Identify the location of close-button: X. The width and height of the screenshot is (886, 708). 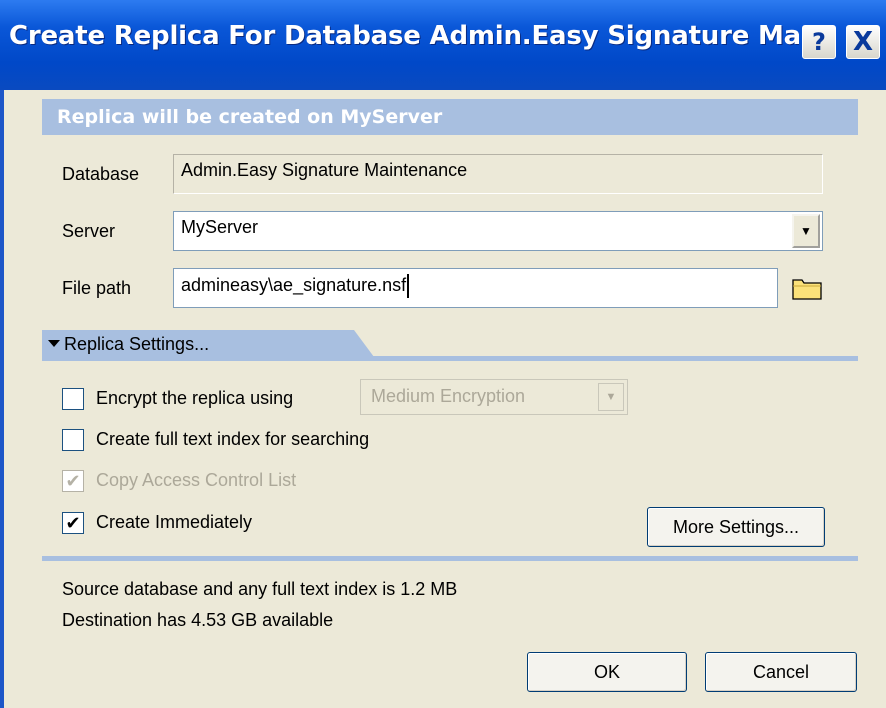
(863, 42).